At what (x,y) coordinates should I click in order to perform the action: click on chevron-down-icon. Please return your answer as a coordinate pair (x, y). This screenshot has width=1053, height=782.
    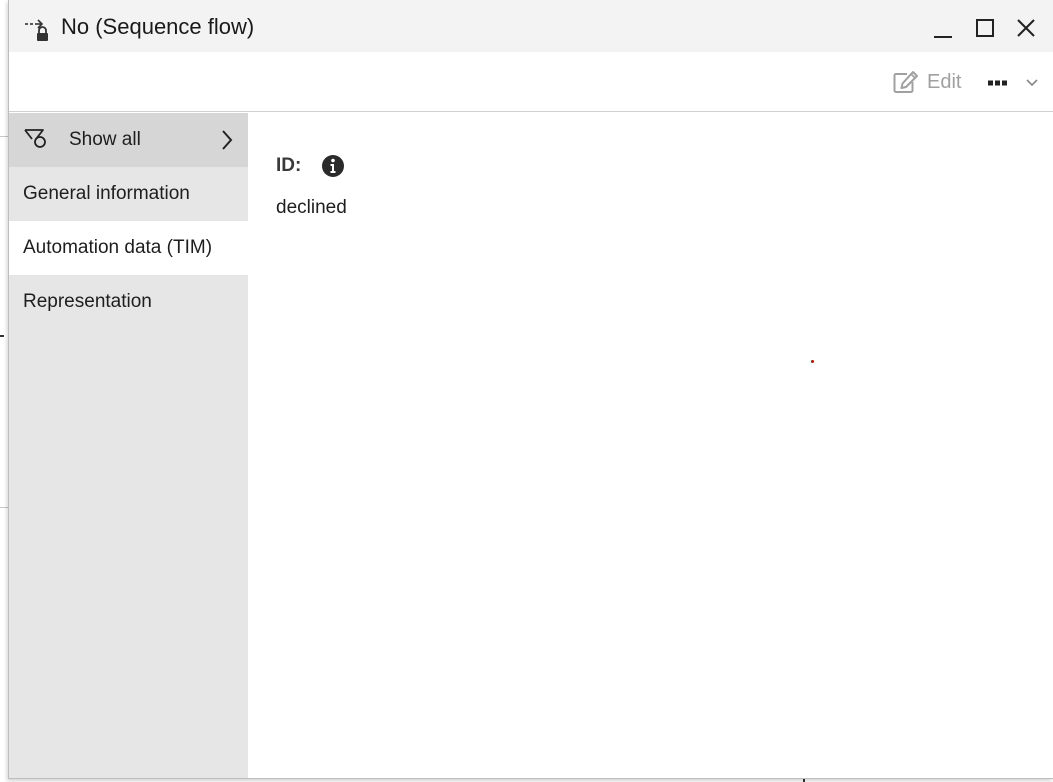
    Looking at the image, I should click on (1032, 83).